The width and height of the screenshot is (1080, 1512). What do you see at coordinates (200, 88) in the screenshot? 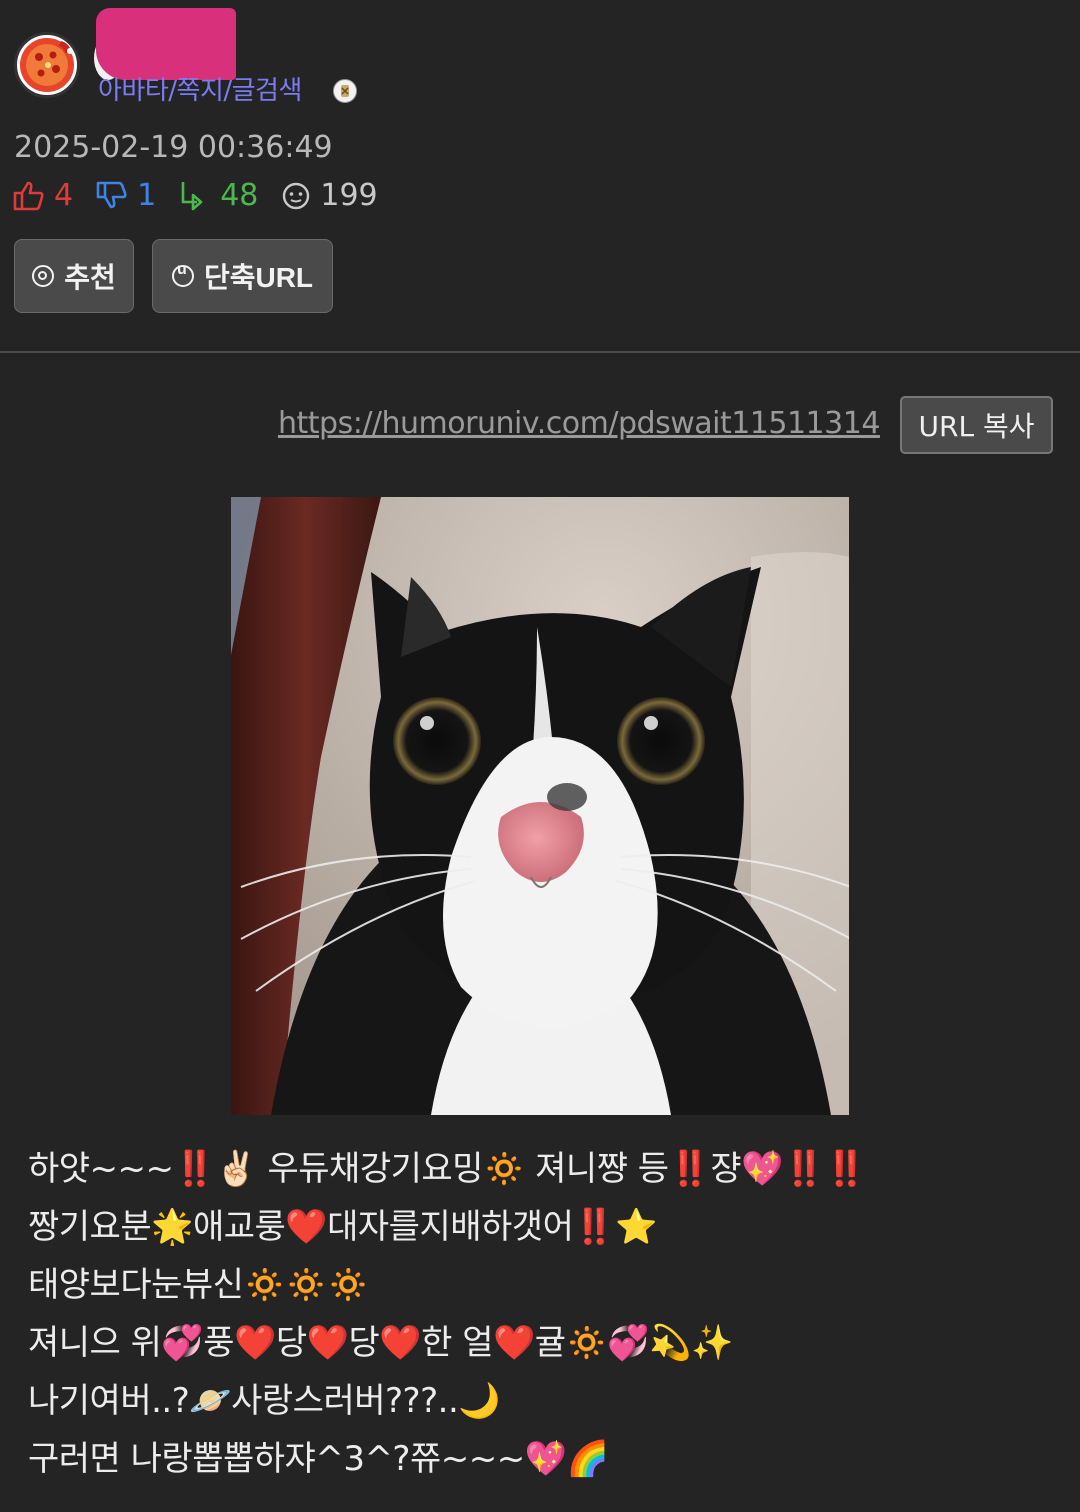
I see `avatar-message-search-link: 아바타/쪽지/글검색` at bounding box center [200, 88].